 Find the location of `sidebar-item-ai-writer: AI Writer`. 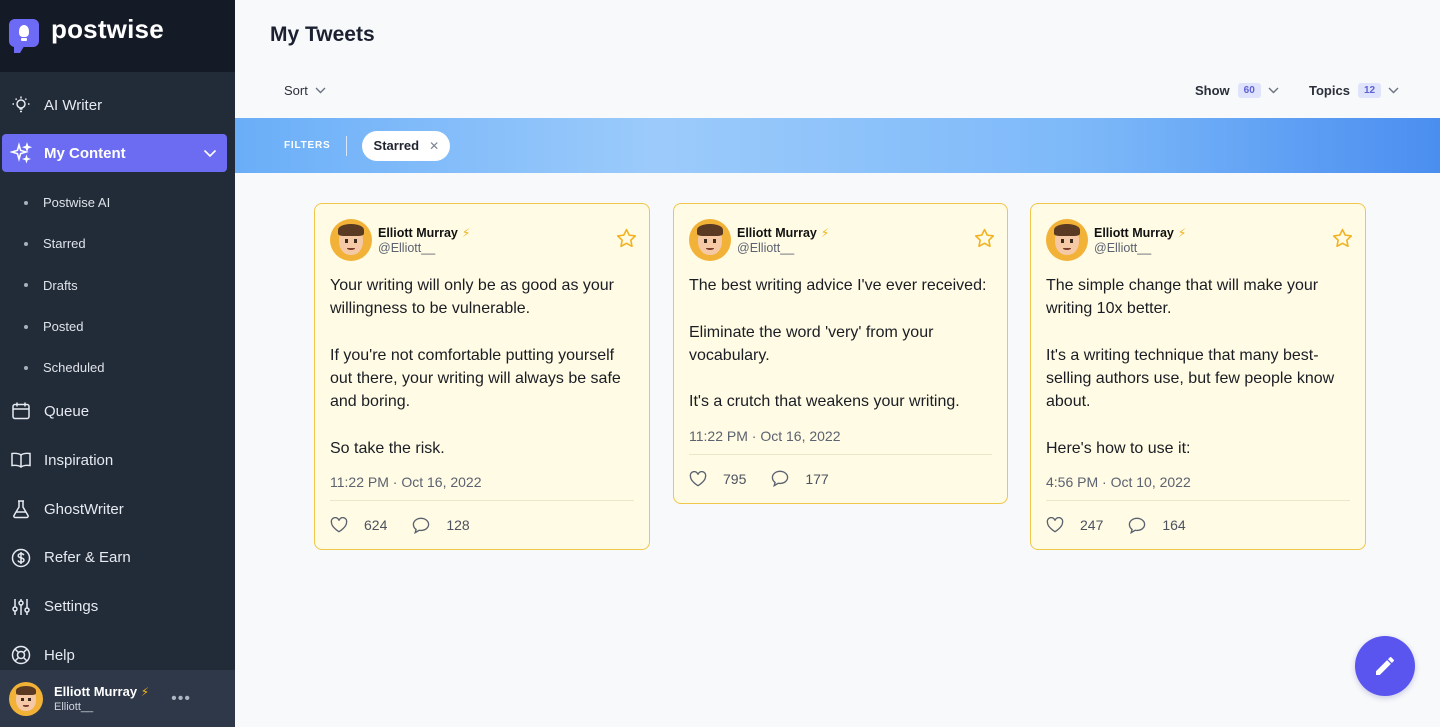

sidebar-item-ai-writer: AI Writer is located at coordinates (114, 105).